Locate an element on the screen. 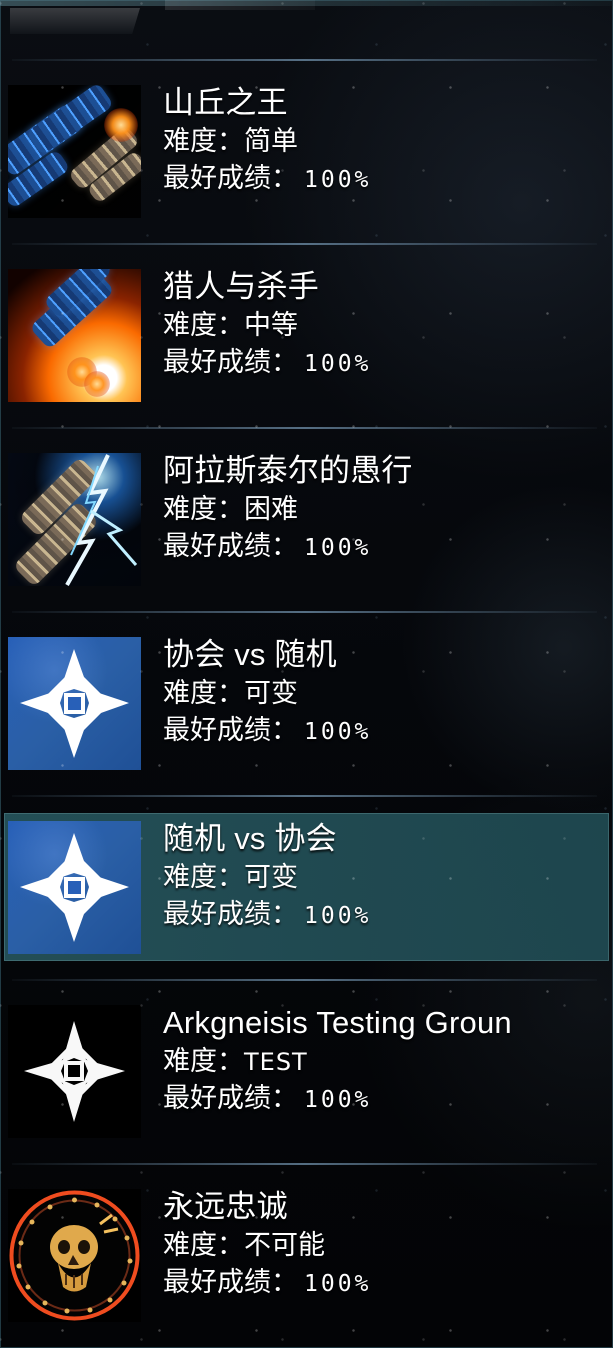 This screenshot has height=1348, width=613. mission-row-7: 永远忠诚 难度：不可能 最好成绩： 100% is located at coordinates (306, 1255).